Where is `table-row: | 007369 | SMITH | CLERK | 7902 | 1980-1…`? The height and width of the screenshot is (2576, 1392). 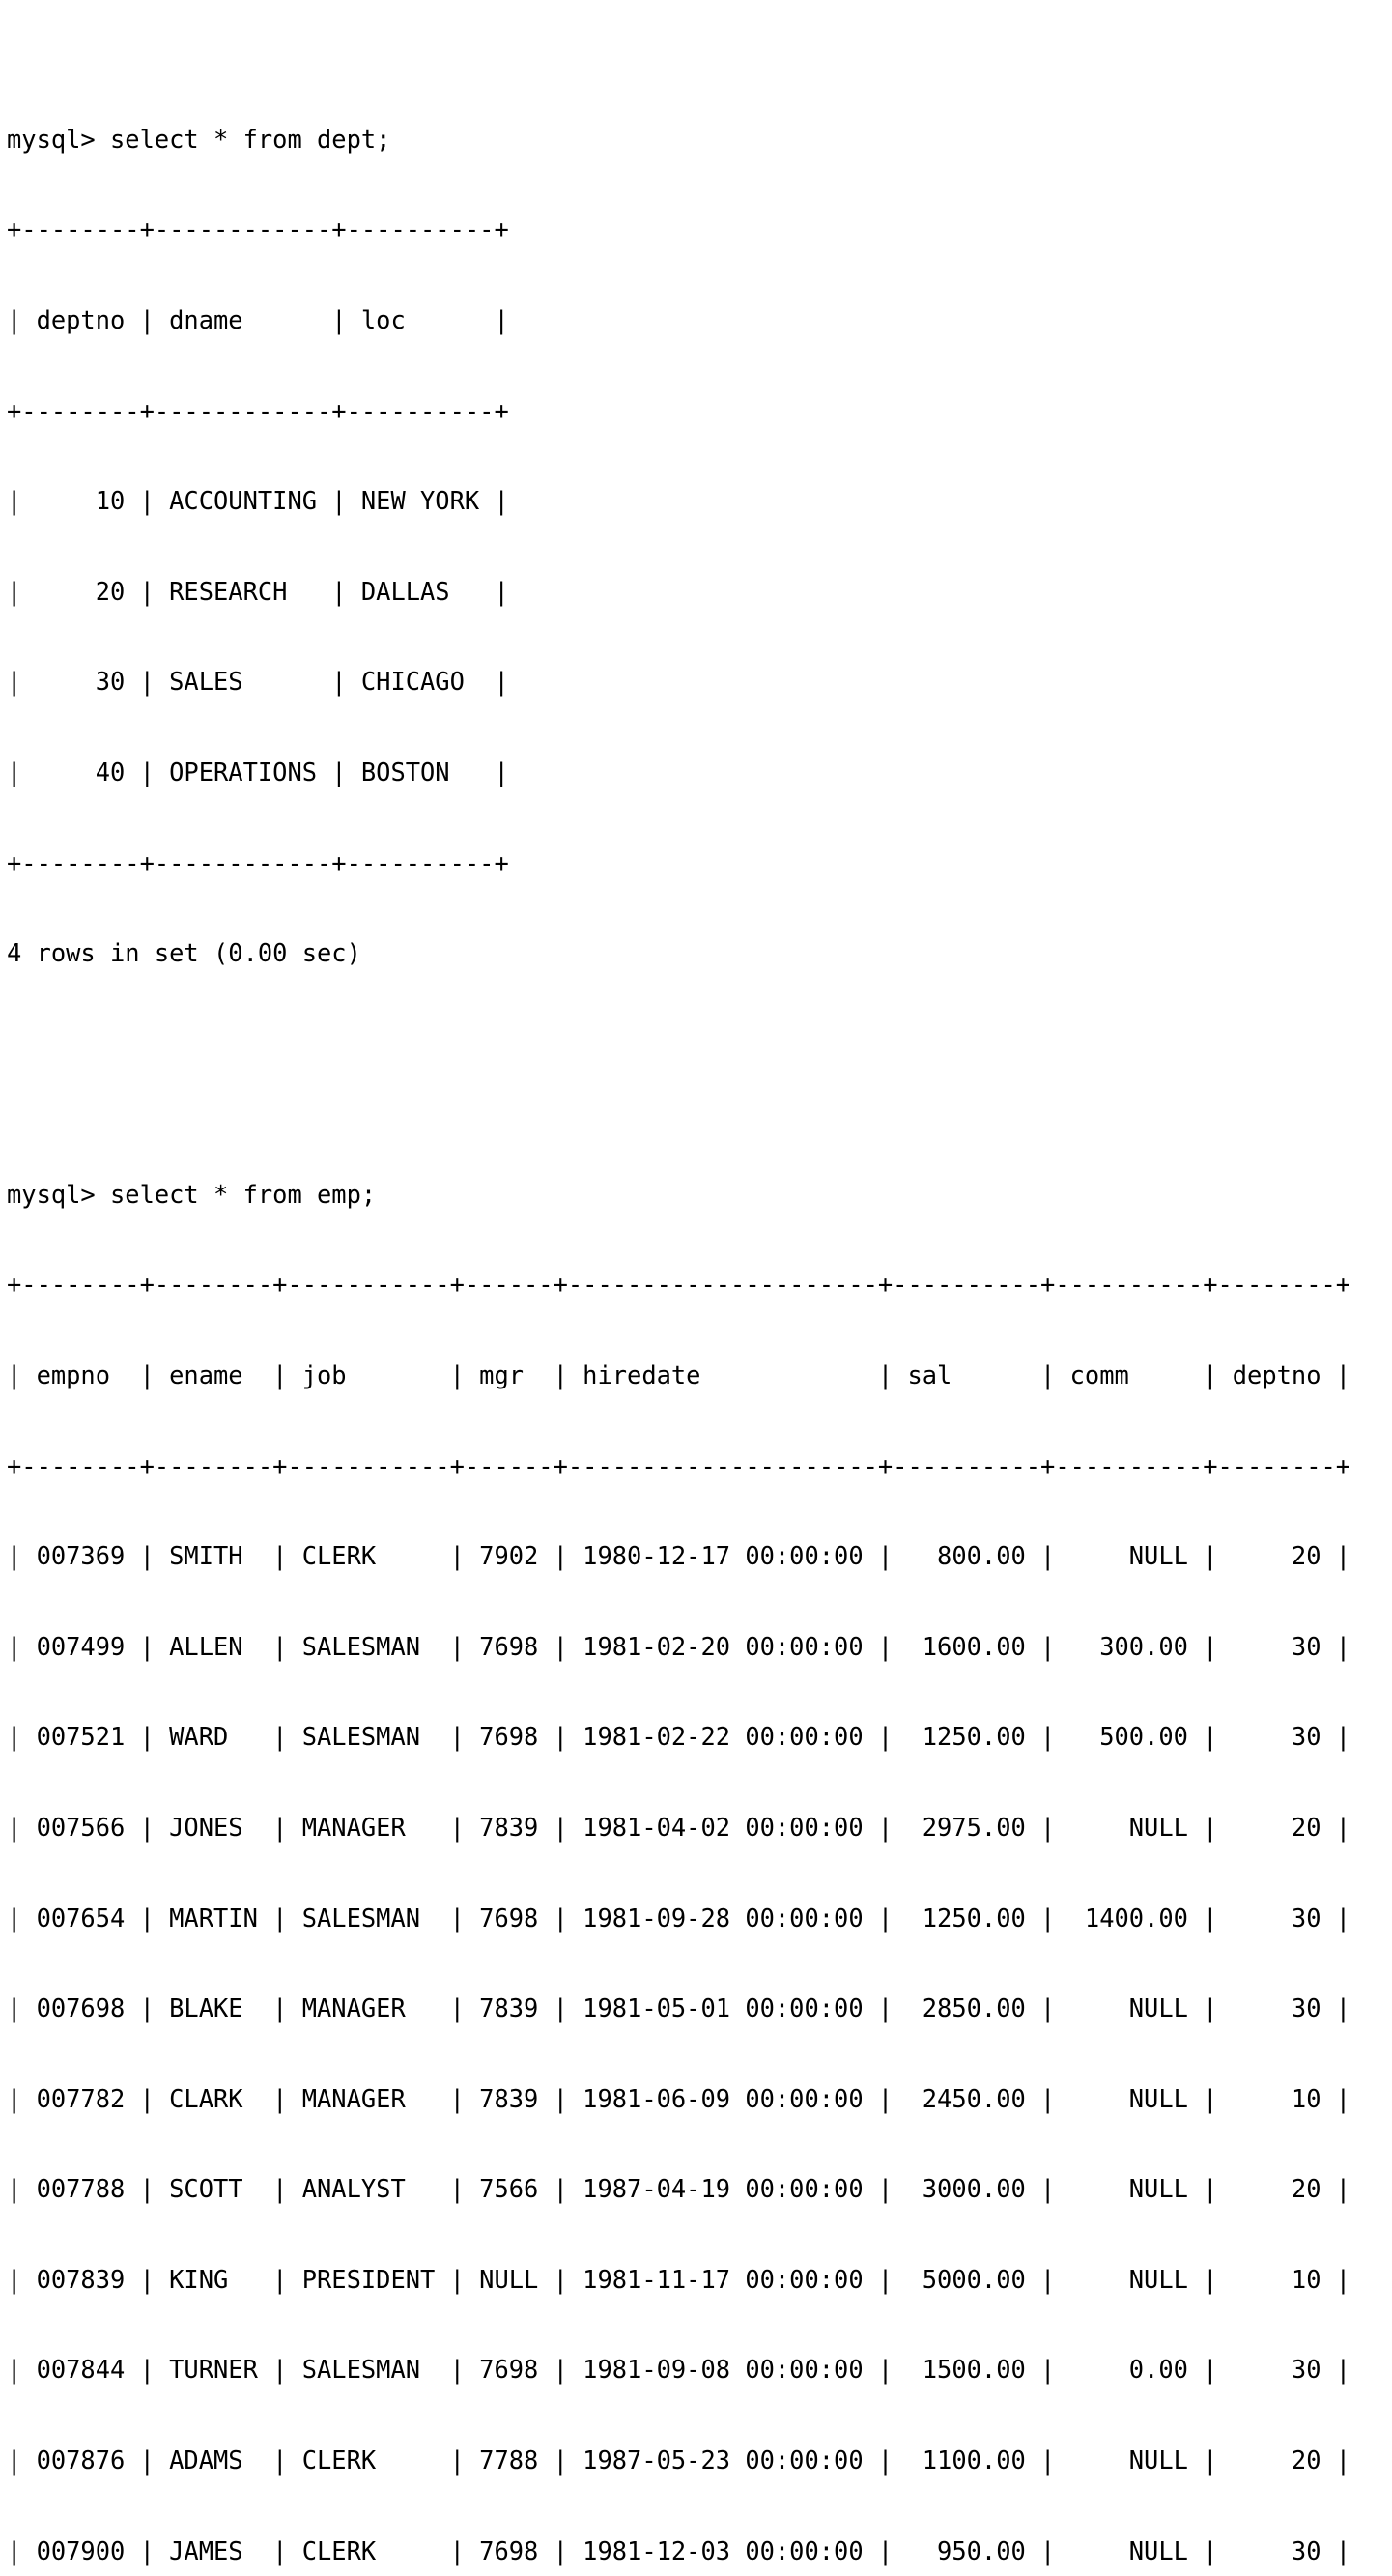
table-row: | 007369 | SMITH | CLERK | 7902 | 1980-1… is located at coordinates (679, 1556).